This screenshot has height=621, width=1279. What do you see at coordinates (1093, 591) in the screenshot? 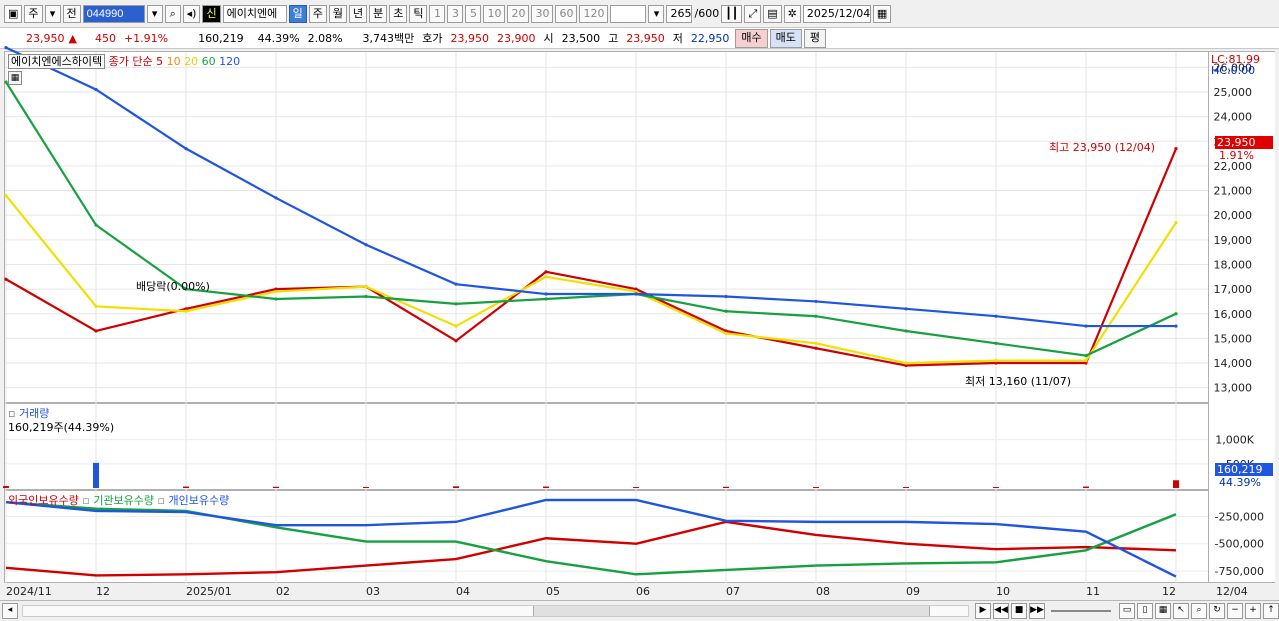
I see `x-axis-label: 11` at bounding box center [1093, 591].